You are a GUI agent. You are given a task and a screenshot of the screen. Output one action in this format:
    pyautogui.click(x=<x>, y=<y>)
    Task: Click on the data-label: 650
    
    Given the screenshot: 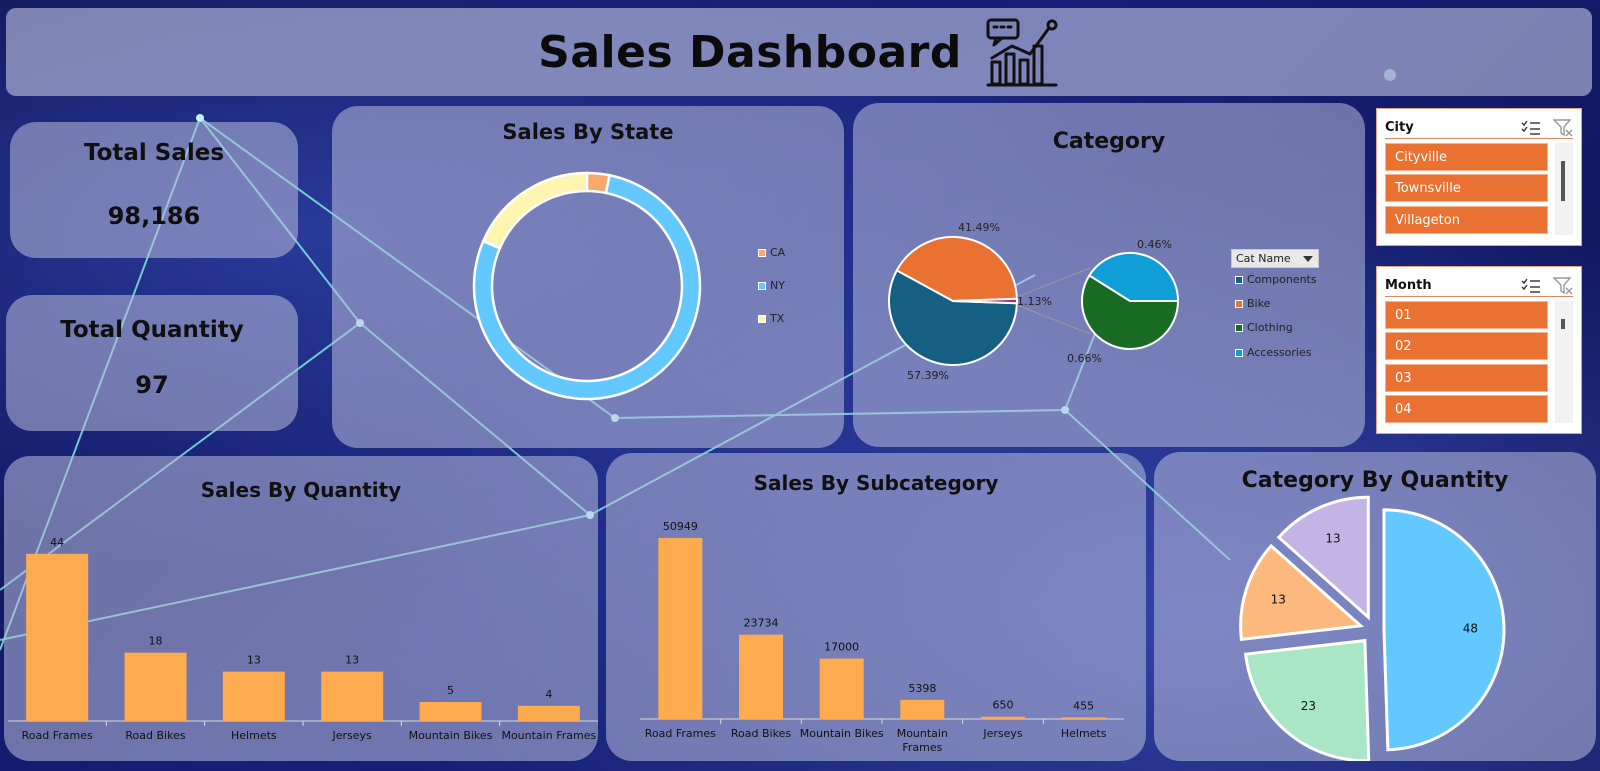 What is the action you would take?
    pyautogui.click(x=1003, y=705)
    